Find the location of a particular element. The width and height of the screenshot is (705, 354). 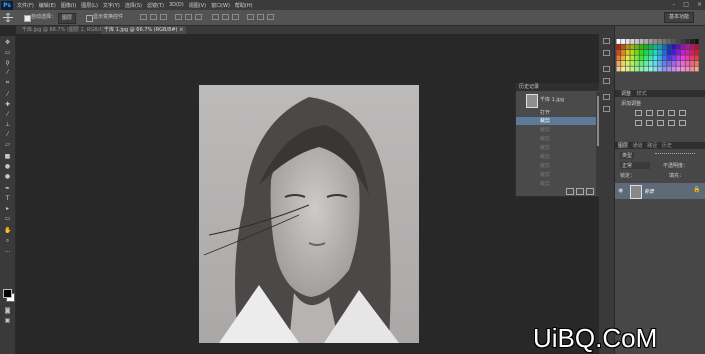

stamp-icon: ⊥ is located at coordinates (7, 125).